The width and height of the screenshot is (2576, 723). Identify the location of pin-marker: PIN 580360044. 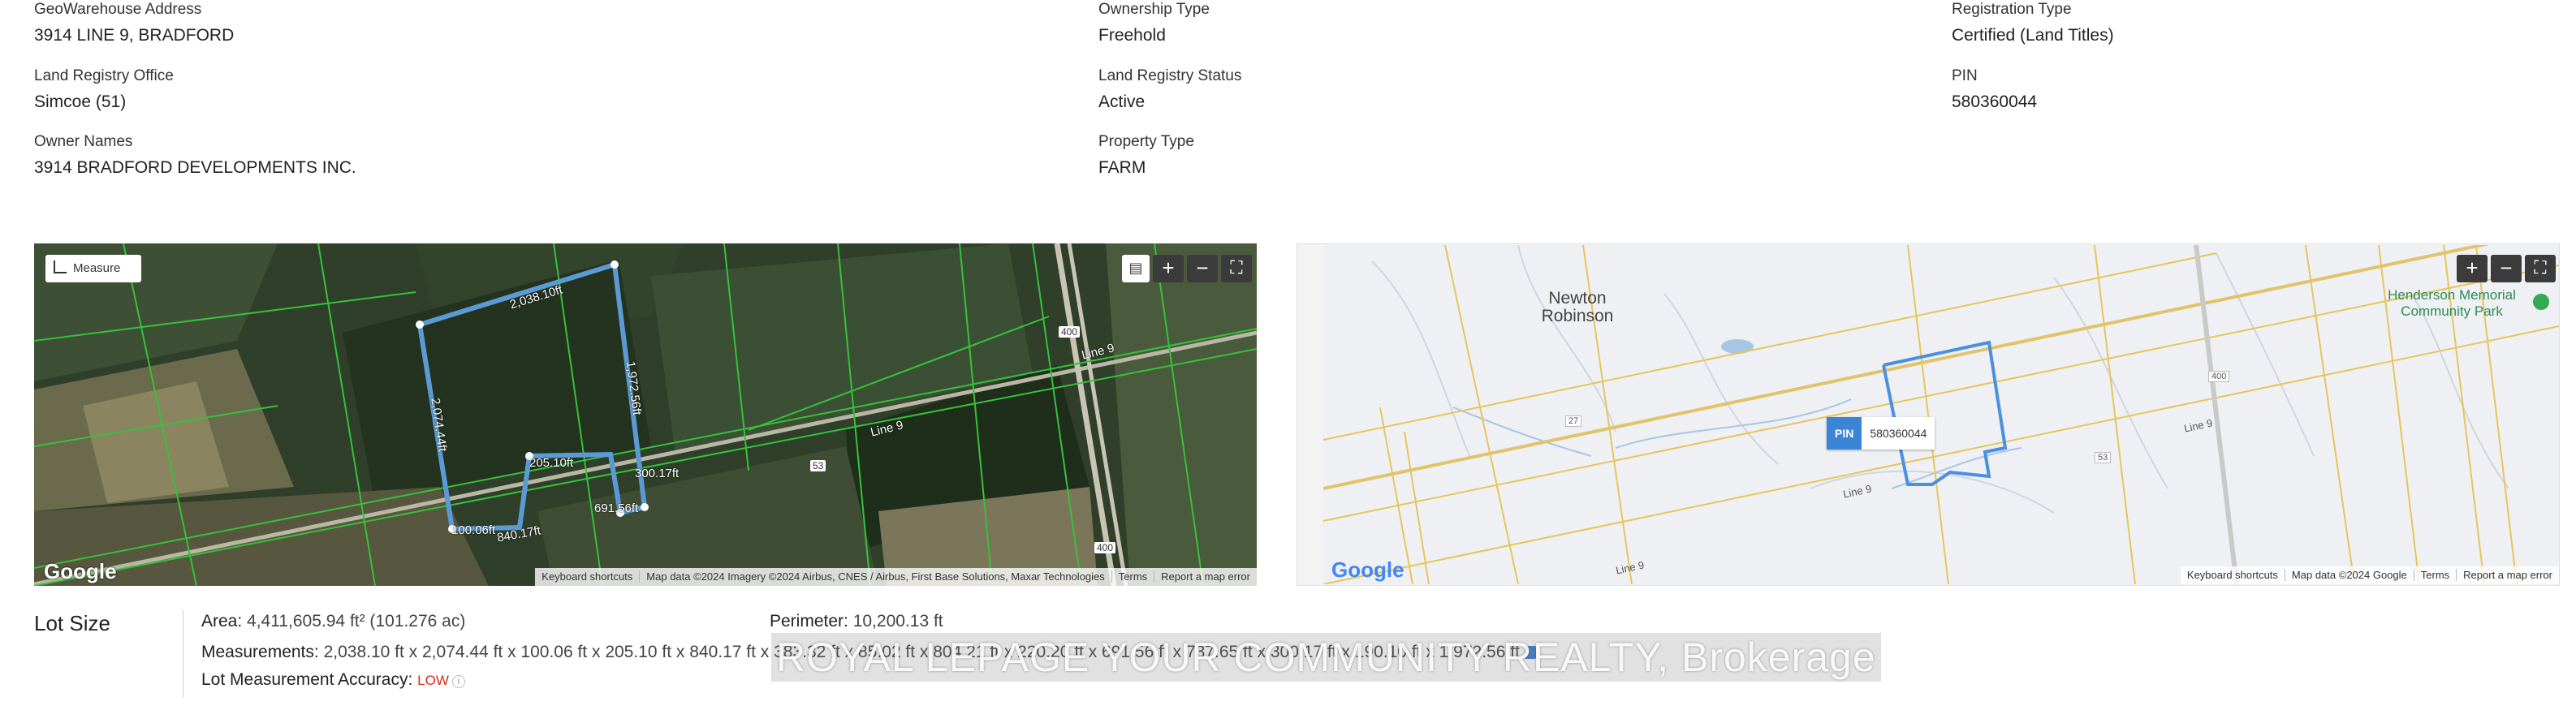
(1881, 433).